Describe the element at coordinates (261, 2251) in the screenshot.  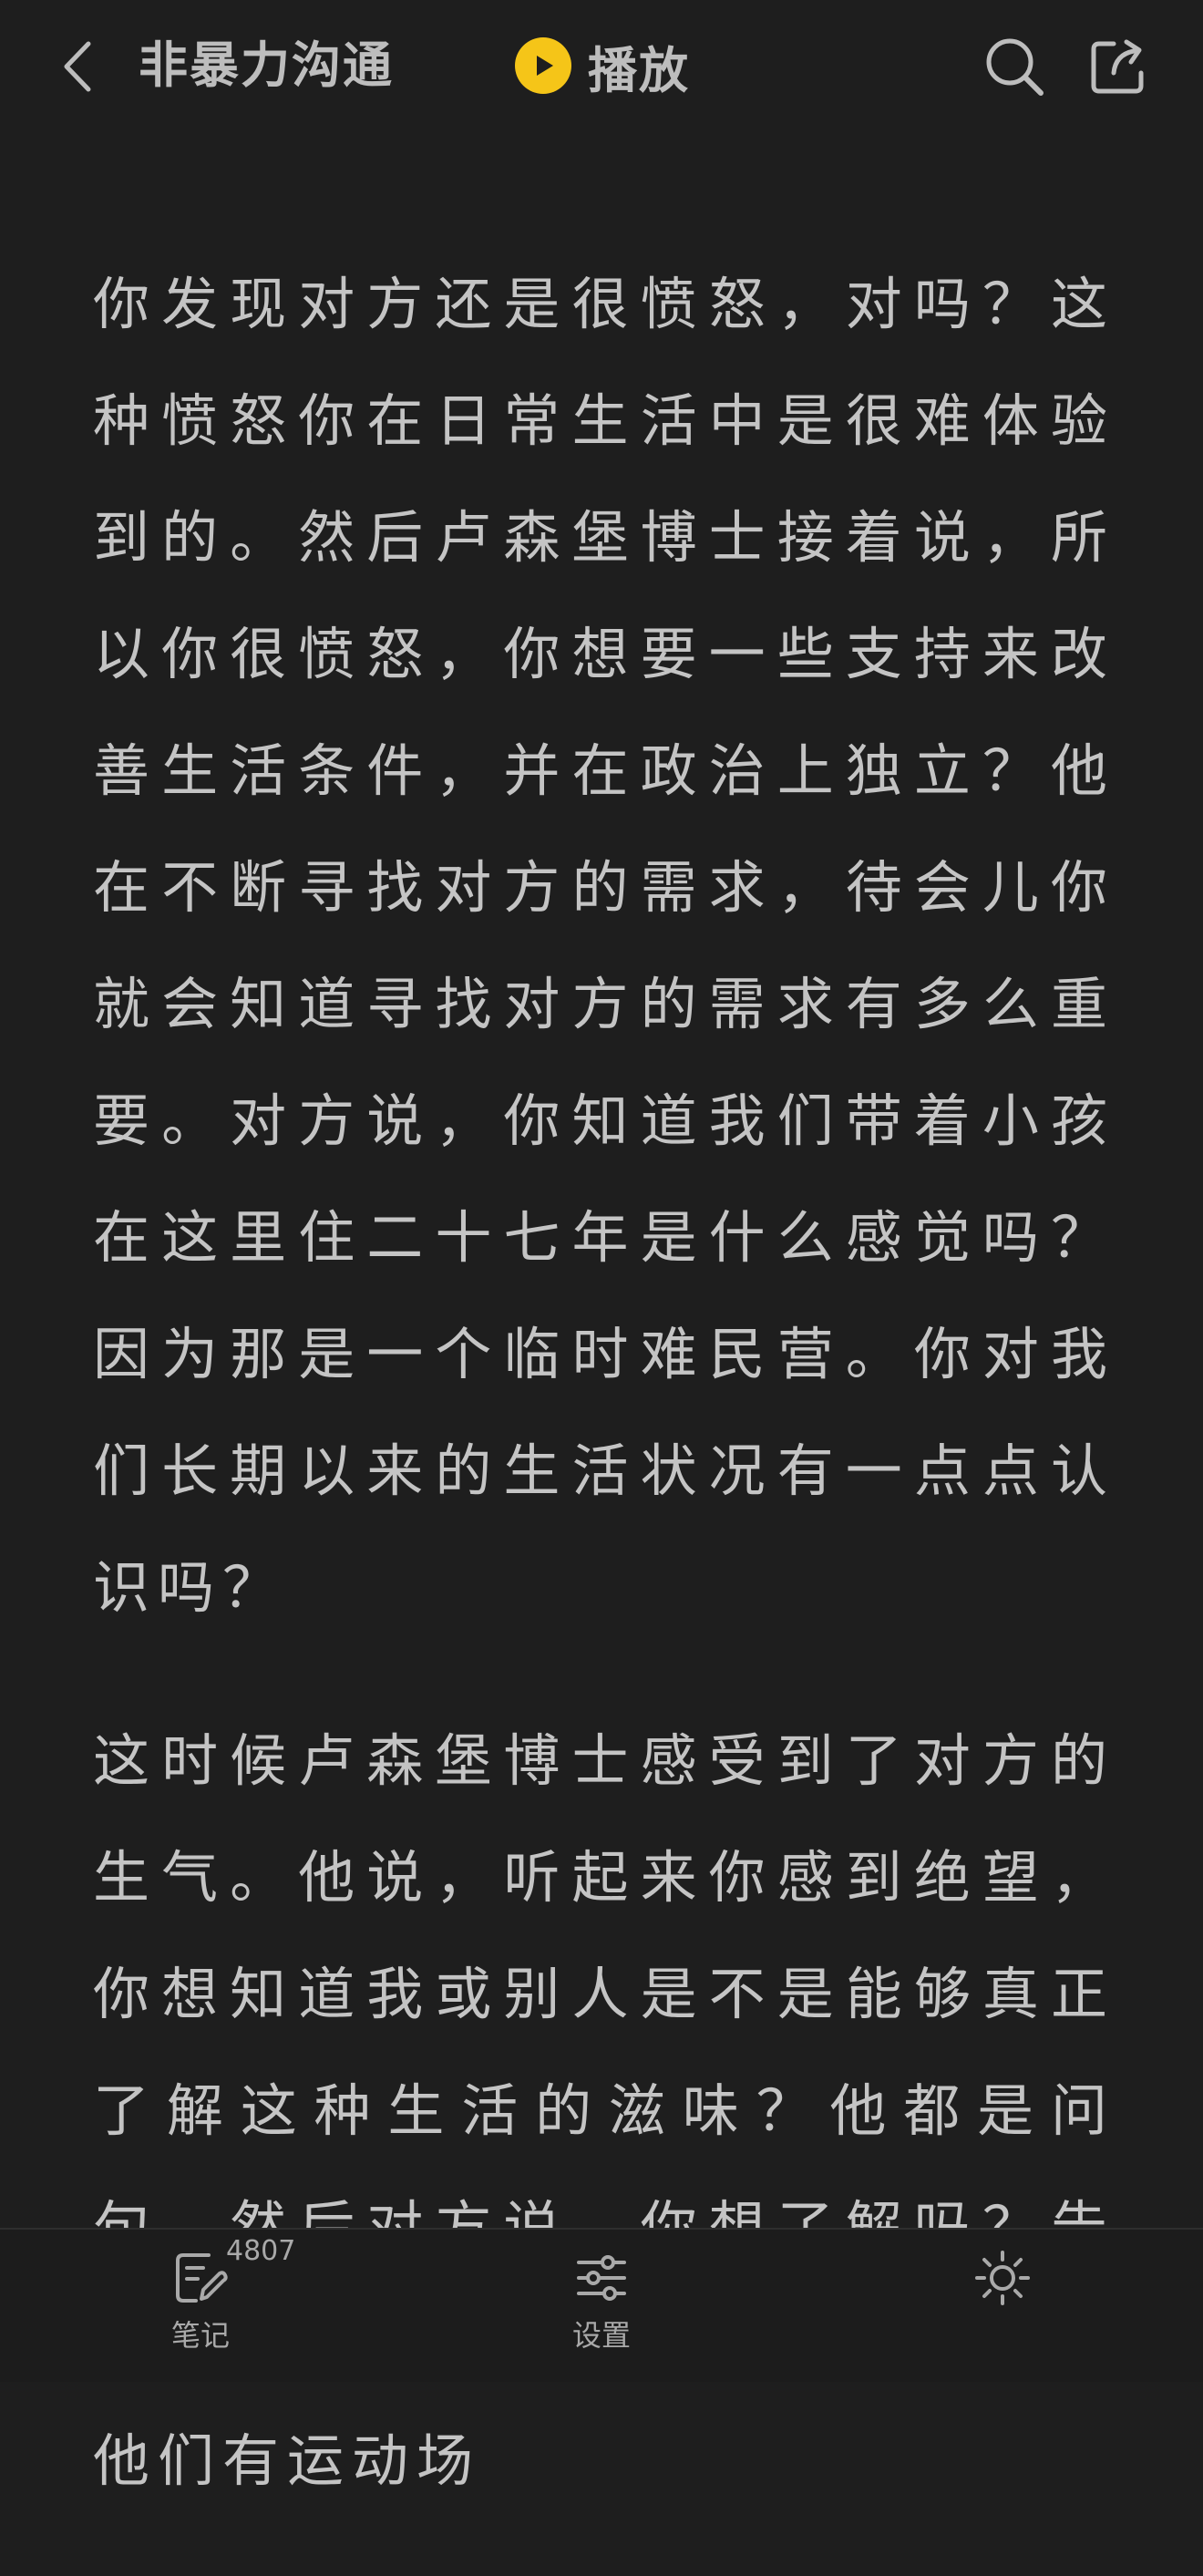
I see `notes-count-badge: 4807` at that location.